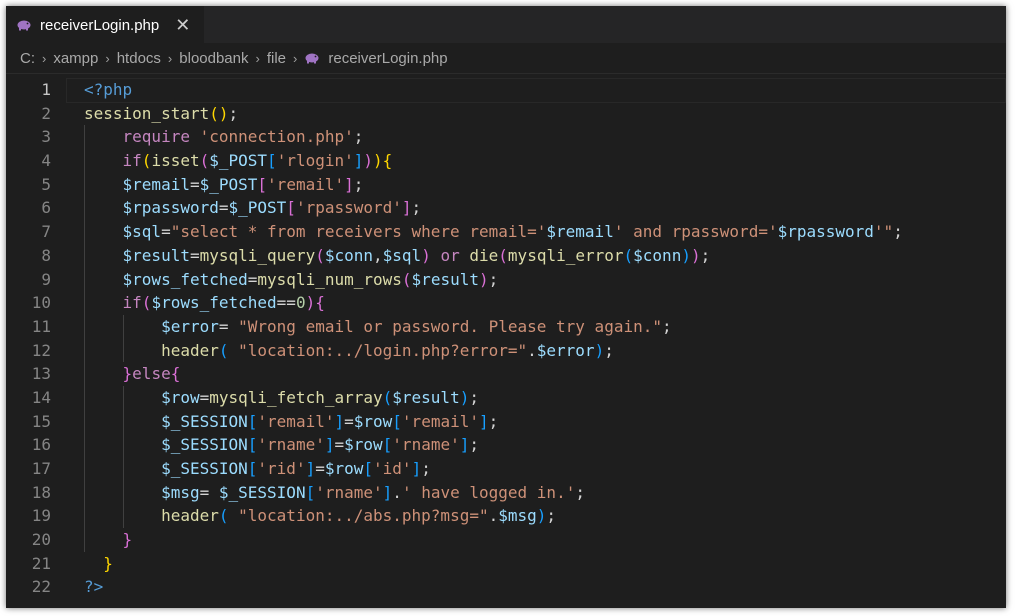  What do you see at coordinates (41, 540) in the screenshot?
I see `line-number: 20` at bounding box center [41, 540].